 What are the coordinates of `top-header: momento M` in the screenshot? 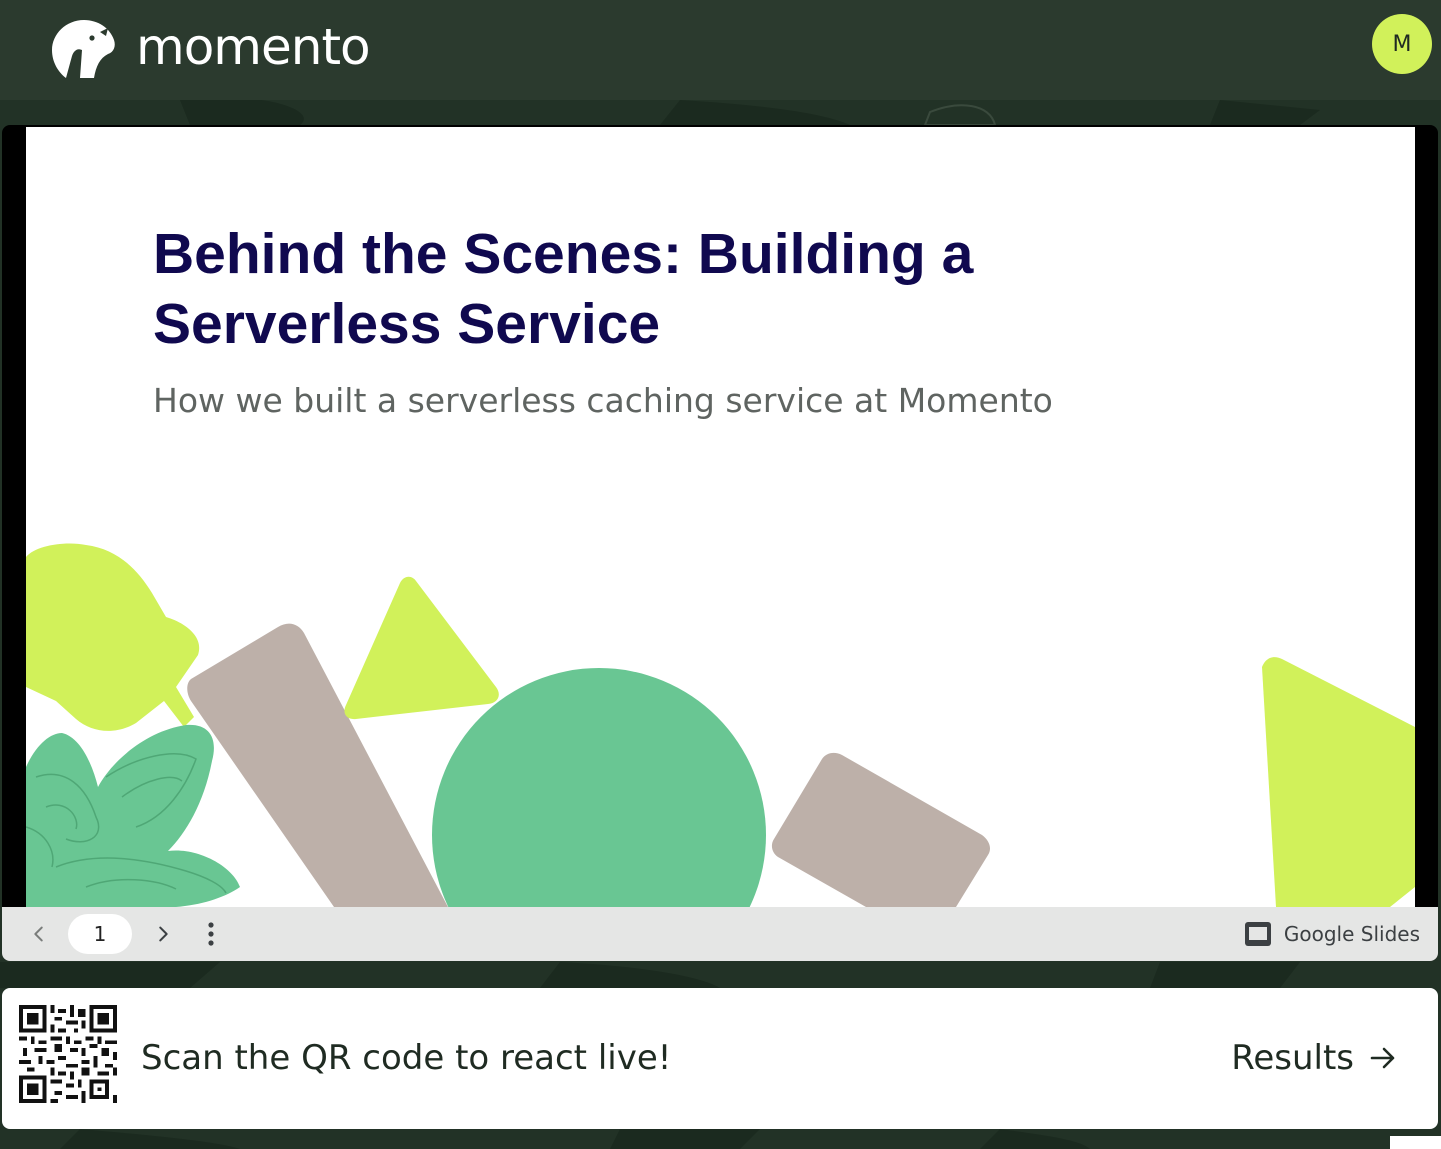 It's located at (720, 50).